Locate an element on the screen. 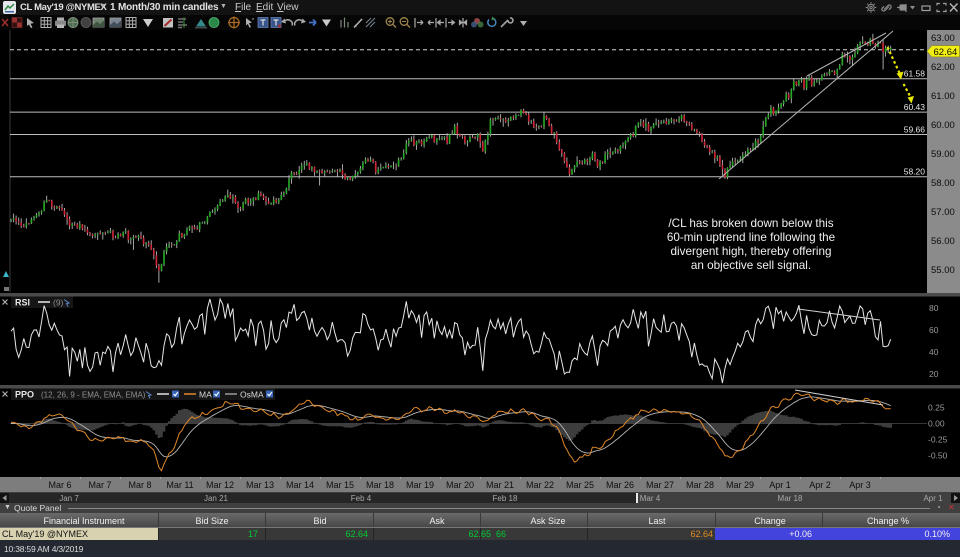 The width and height of the screenshot is (960, 557). svg-text: 60.00 is located at coordinates (943, 125).